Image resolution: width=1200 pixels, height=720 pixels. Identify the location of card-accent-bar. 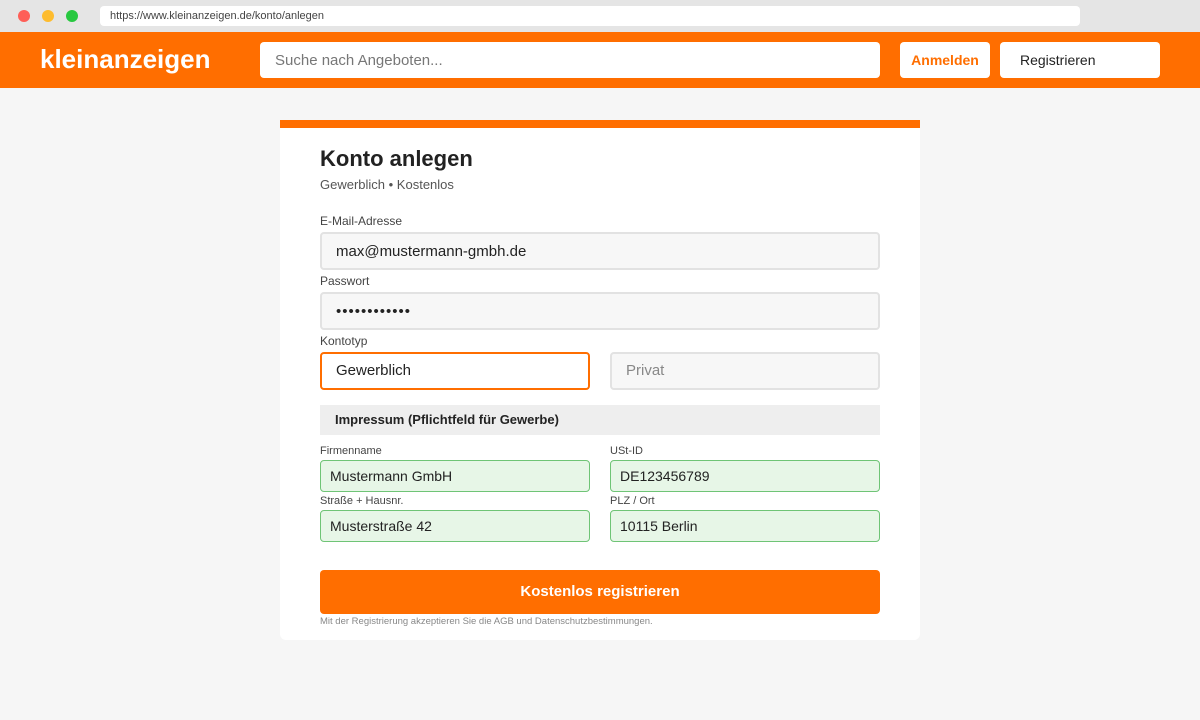
(600, 124).